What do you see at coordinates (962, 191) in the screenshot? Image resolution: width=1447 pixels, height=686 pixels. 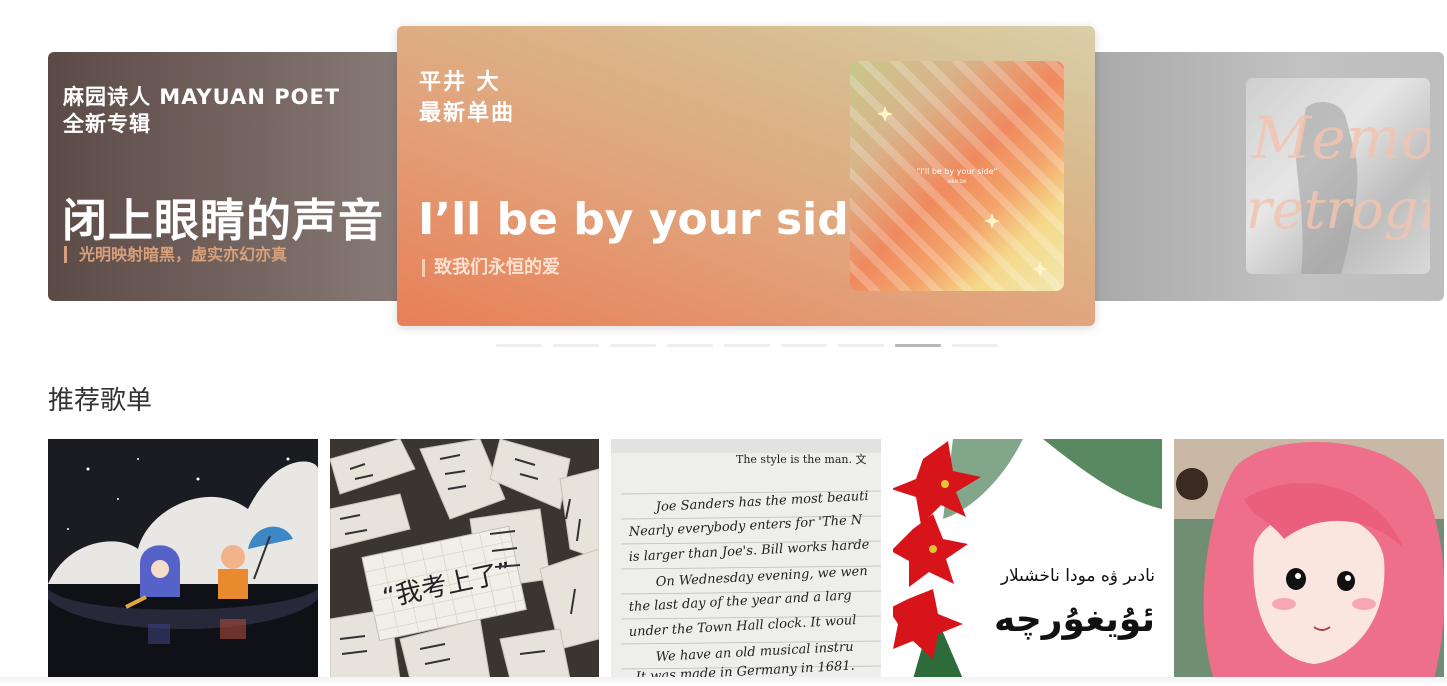 I see `sparkle-icon` at bounding box center [962, 191].